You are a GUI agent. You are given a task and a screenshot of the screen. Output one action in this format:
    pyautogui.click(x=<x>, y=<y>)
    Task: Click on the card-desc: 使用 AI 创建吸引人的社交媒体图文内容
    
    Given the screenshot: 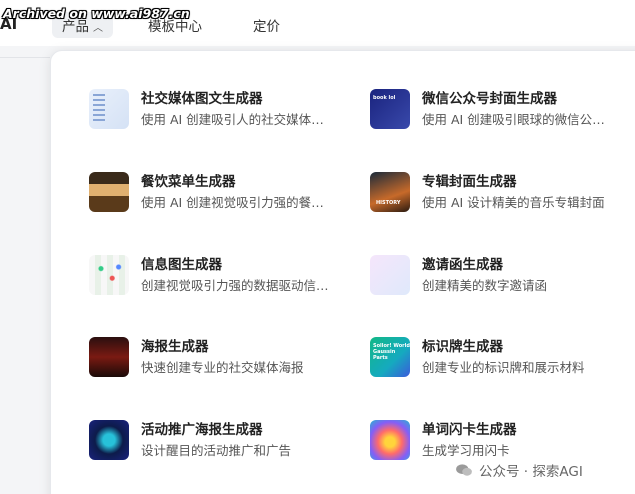 What is the action you would take?
    pyautogui.click(x=236, y=119)
    